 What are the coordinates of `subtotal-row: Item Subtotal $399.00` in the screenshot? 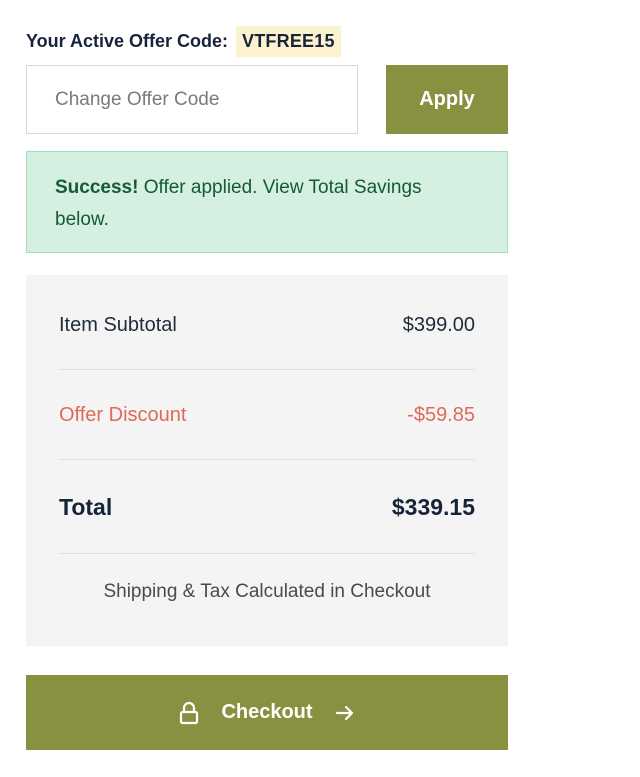 It's located at (267, 325).